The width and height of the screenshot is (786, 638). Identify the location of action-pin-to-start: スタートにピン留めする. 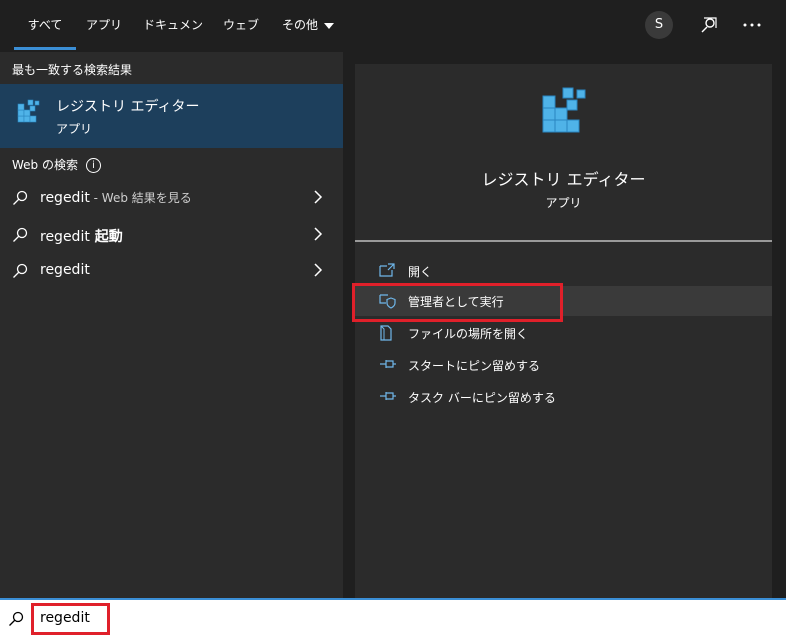
(563, 365).